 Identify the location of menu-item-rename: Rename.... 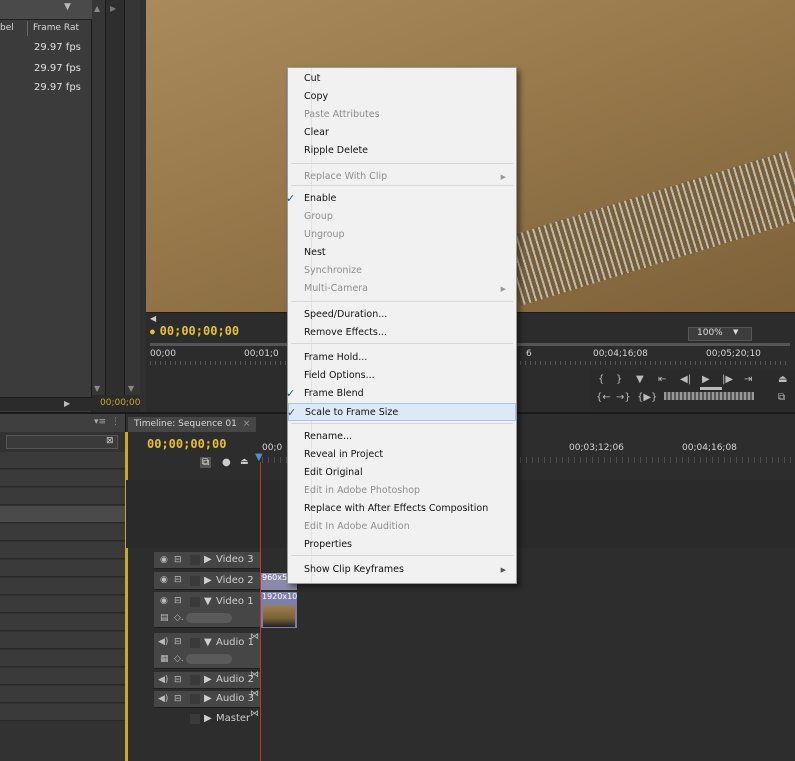
(402, 437).